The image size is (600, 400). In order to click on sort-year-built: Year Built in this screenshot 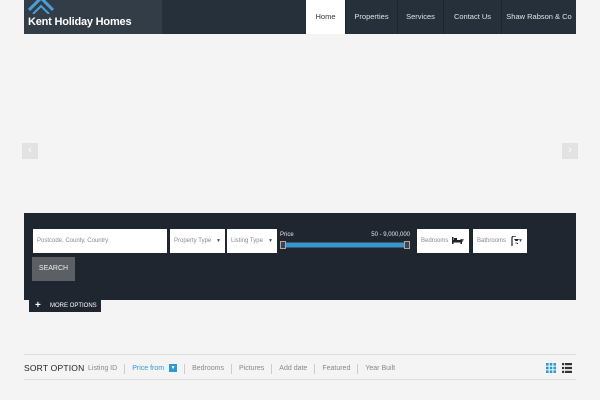, I will do `click(383, 369)`.